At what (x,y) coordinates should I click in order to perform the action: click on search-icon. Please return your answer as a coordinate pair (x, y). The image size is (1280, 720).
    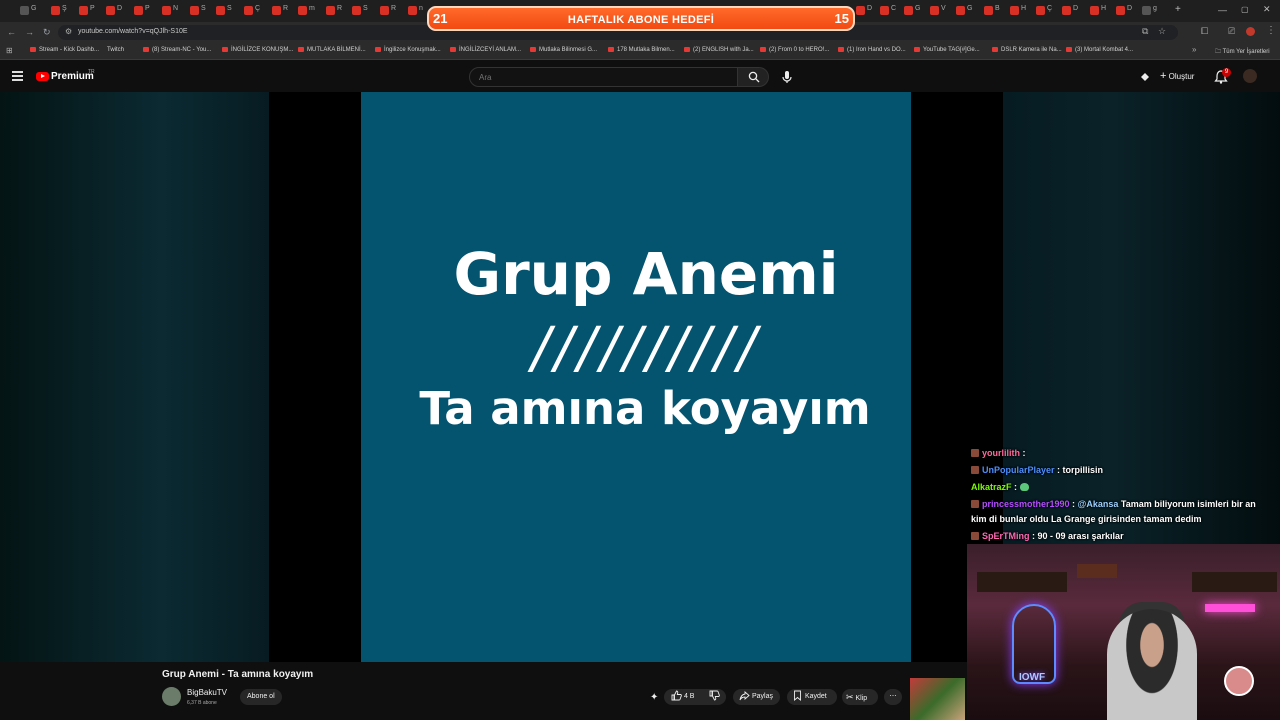
    Looking at the image, I should click on (754, 77).